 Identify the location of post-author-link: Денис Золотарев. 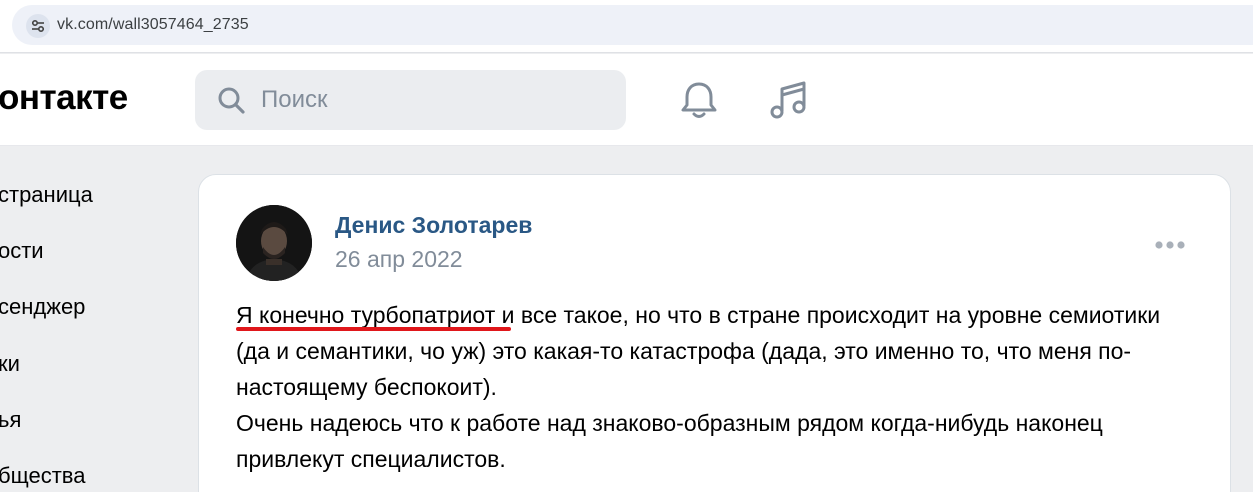
(433, 225).